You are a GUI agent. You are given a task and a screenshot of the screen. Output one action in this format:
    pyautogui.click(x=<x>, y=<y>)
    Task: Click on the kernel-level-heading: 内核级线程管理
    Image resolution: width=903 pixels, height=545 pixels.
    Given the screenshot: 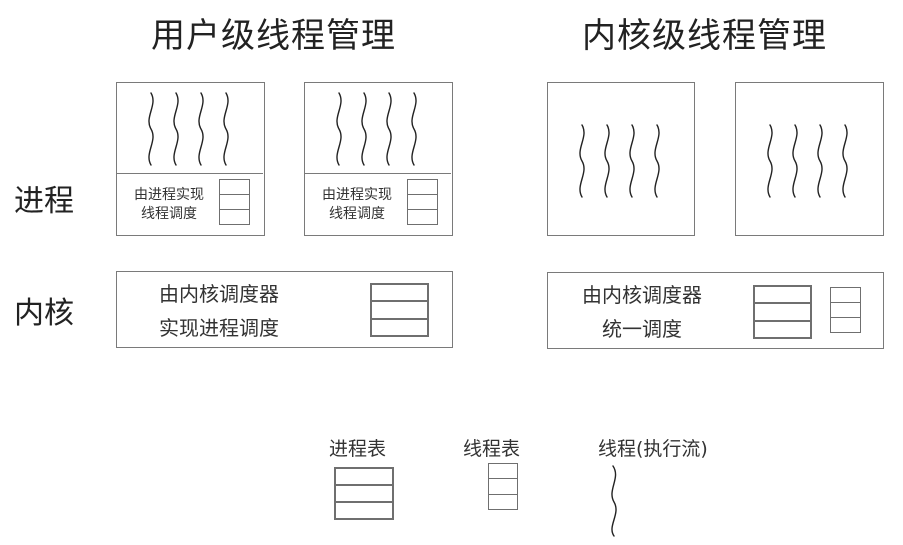 What is the action you would take?
    pyautogui.click(x=704, y=36)
    